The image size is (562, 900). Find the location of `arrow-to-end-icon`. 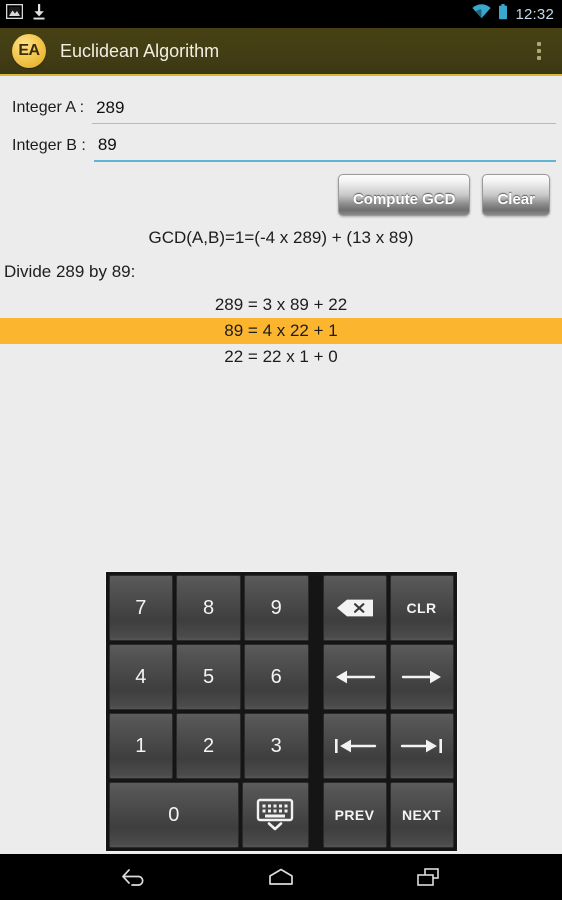

arrow-to-end-icon is located at coordinates (422, 746).